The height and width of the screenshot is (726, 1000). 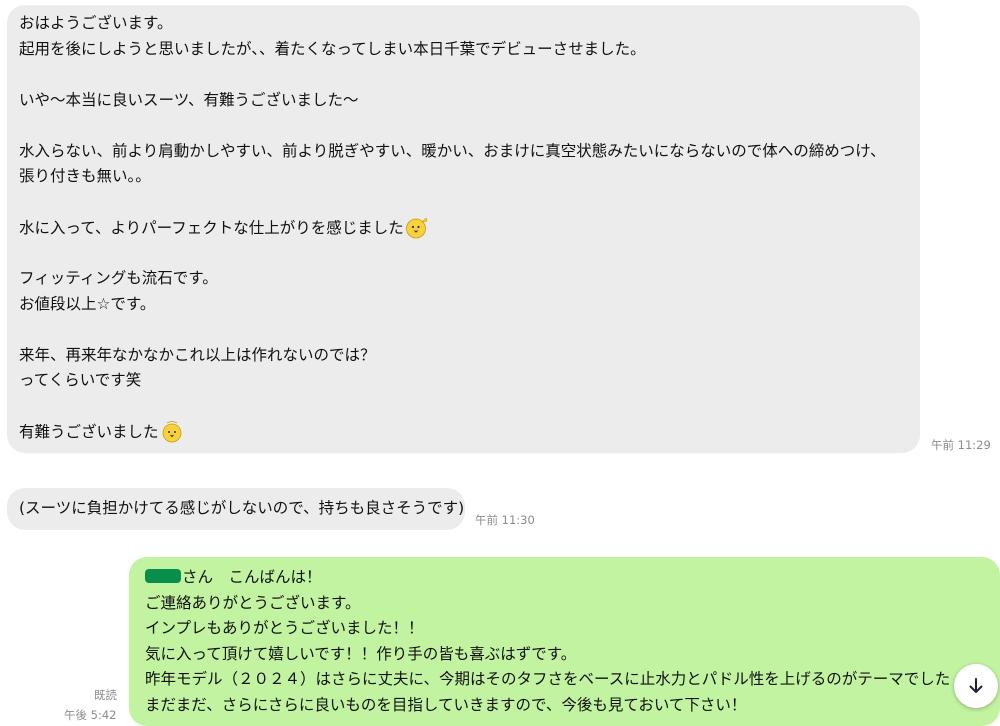 I want to click on message-timestamp: 午前 11:29, so click(x=961, y=445).